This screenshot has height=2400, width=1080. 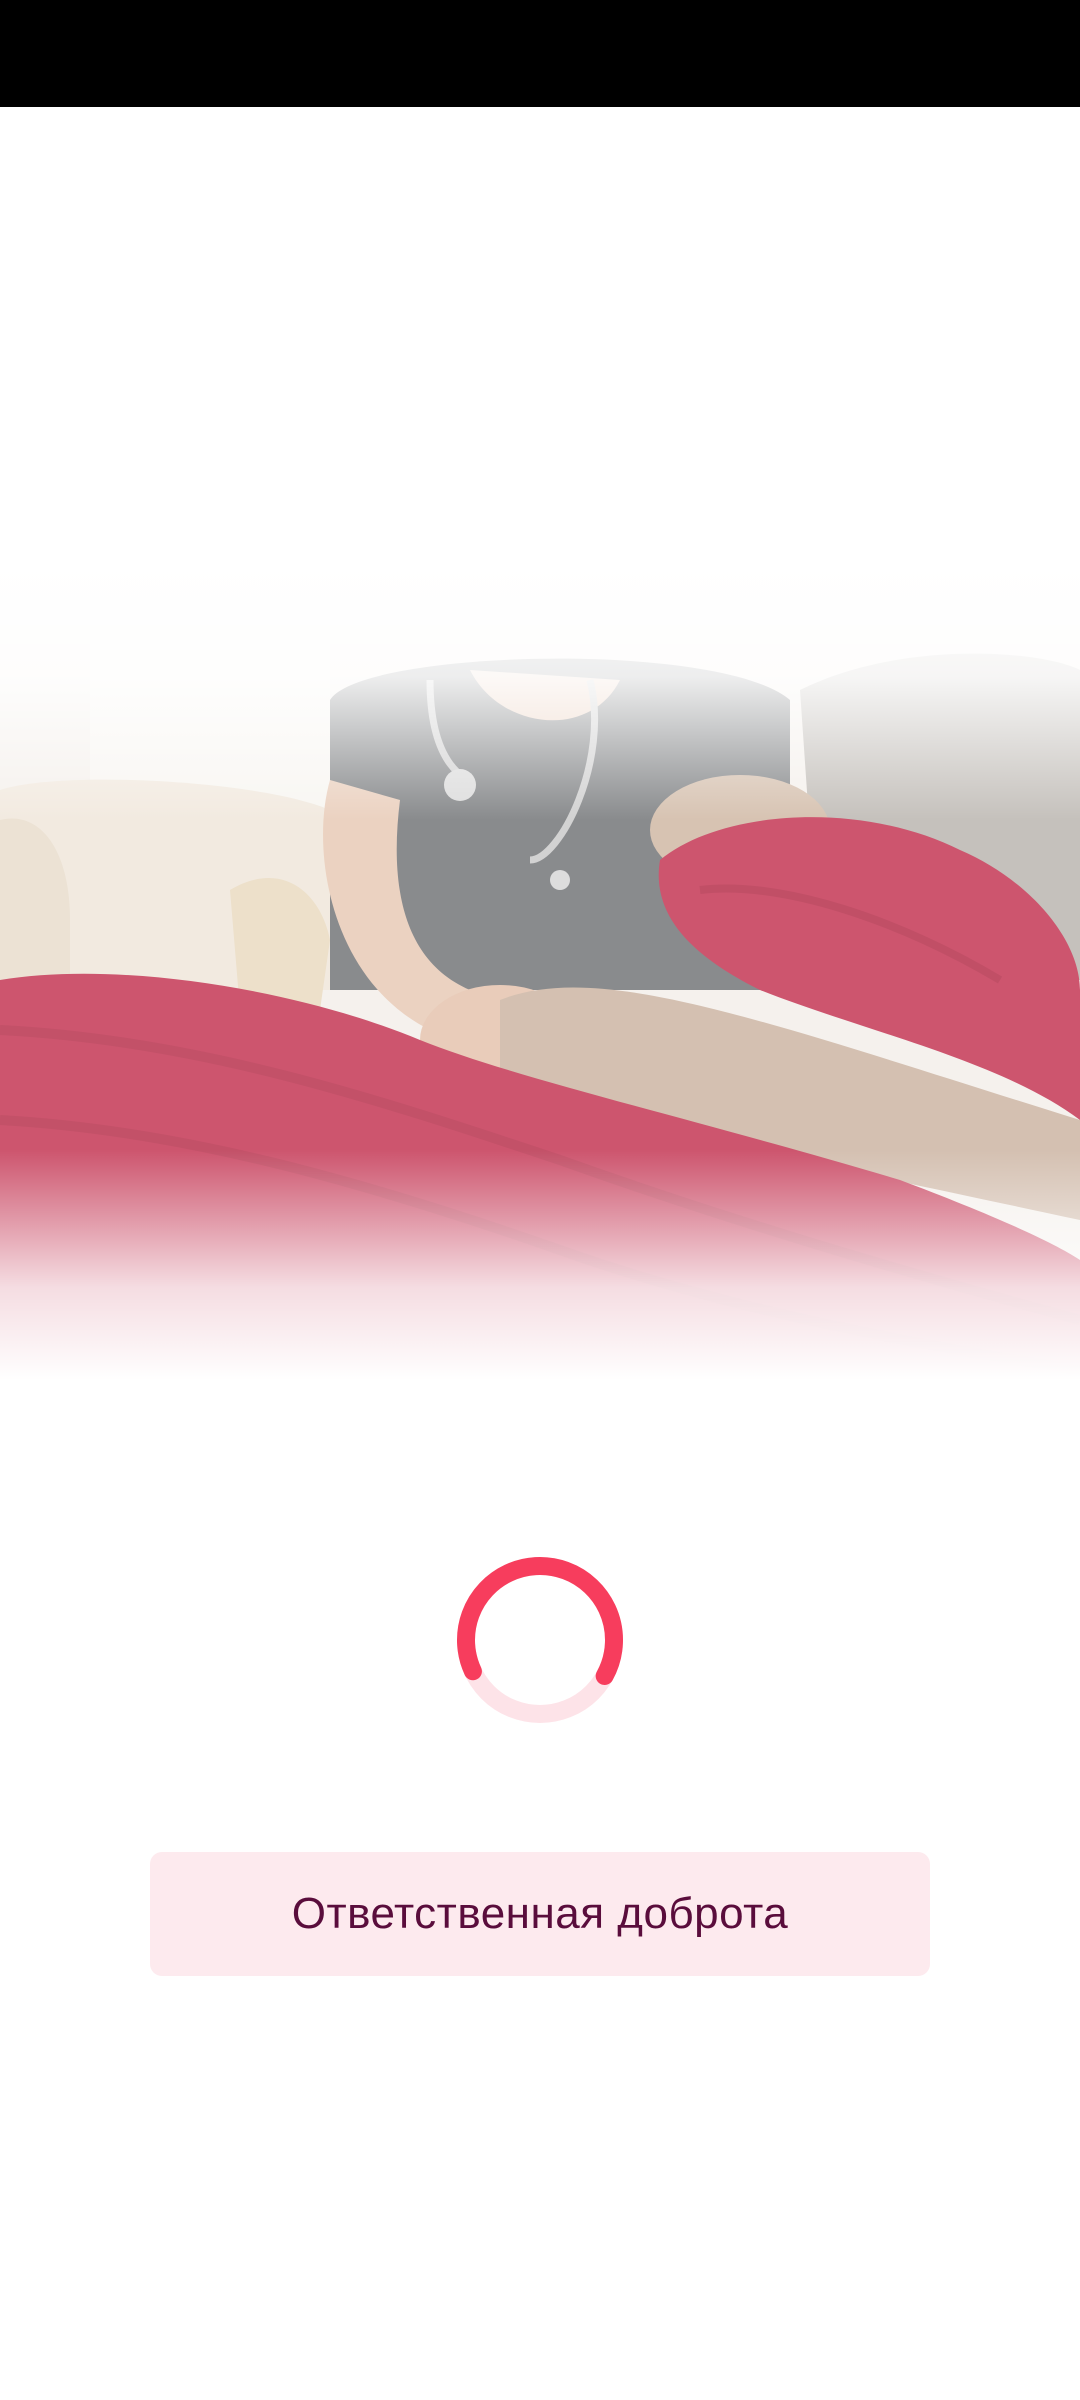 I want to click on tagline-banner: Ответственная доброта, so click(x=540, y=1914).